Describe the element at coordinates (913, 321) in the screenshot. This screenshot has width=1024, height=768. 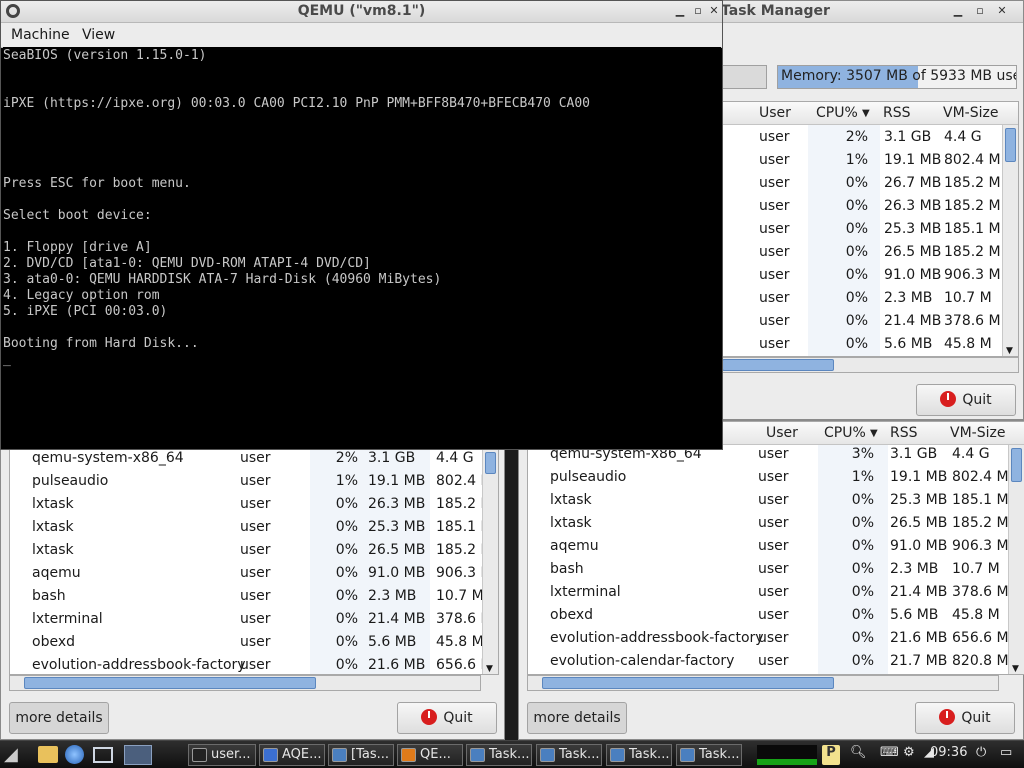
I see `cell-rss: 21.4 MB` at that location.